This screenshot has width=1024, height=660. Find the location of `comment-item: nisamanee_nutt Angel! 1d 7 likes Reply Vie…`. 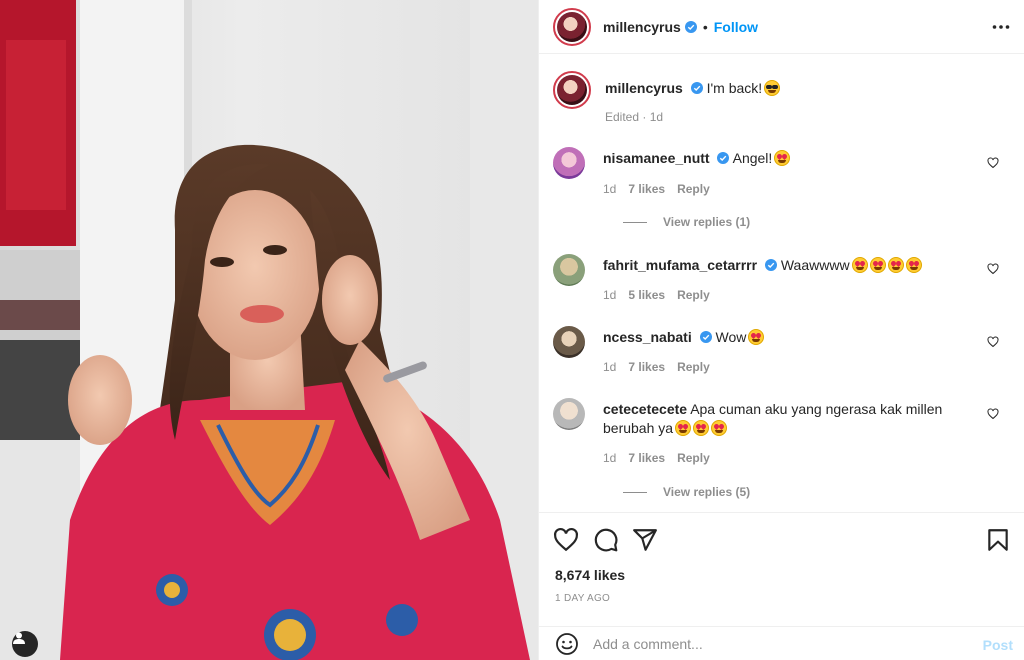

comment-item: nisamanee_nutt Angel! 1d 7 likes Reply Vie… is located at coordinates (783, 192).